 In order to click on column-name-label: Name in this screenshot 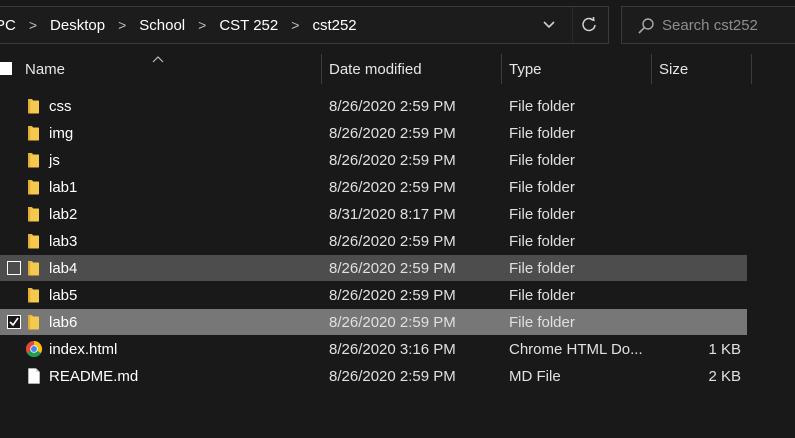, I will do `click(45, 69)`.